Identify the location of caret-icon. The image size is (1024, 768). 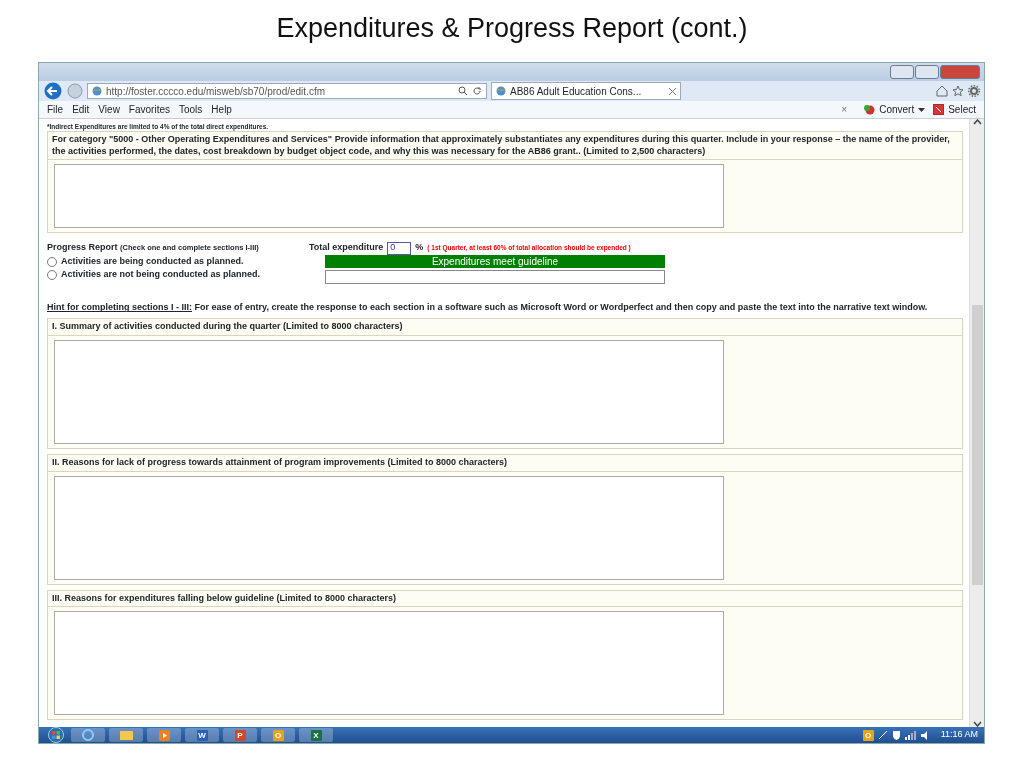
(922, 109).